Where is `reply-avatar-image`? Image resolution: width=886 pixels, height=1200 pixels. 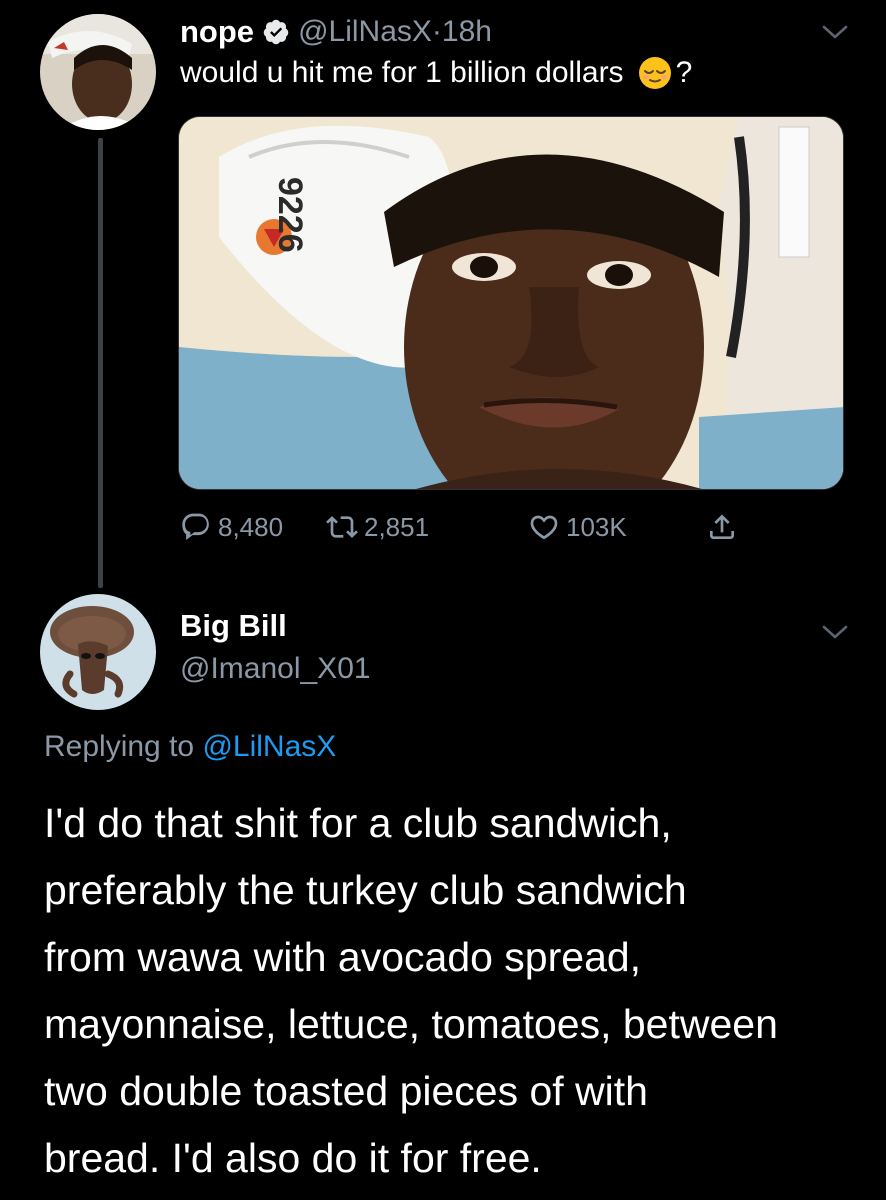 reply-avatar-image is located at coordinates (98, 652).